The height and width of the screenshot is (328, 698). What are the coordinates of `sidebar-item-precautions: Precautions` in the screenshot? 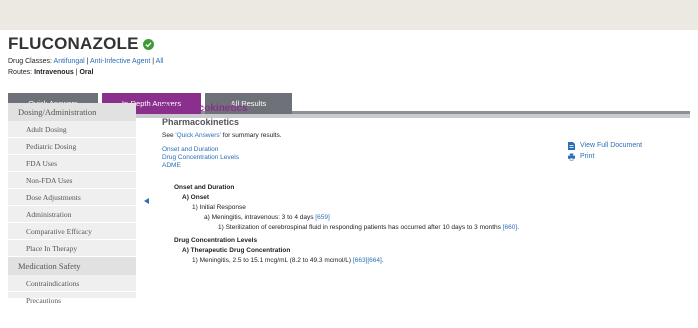 It's located at (72, 300).